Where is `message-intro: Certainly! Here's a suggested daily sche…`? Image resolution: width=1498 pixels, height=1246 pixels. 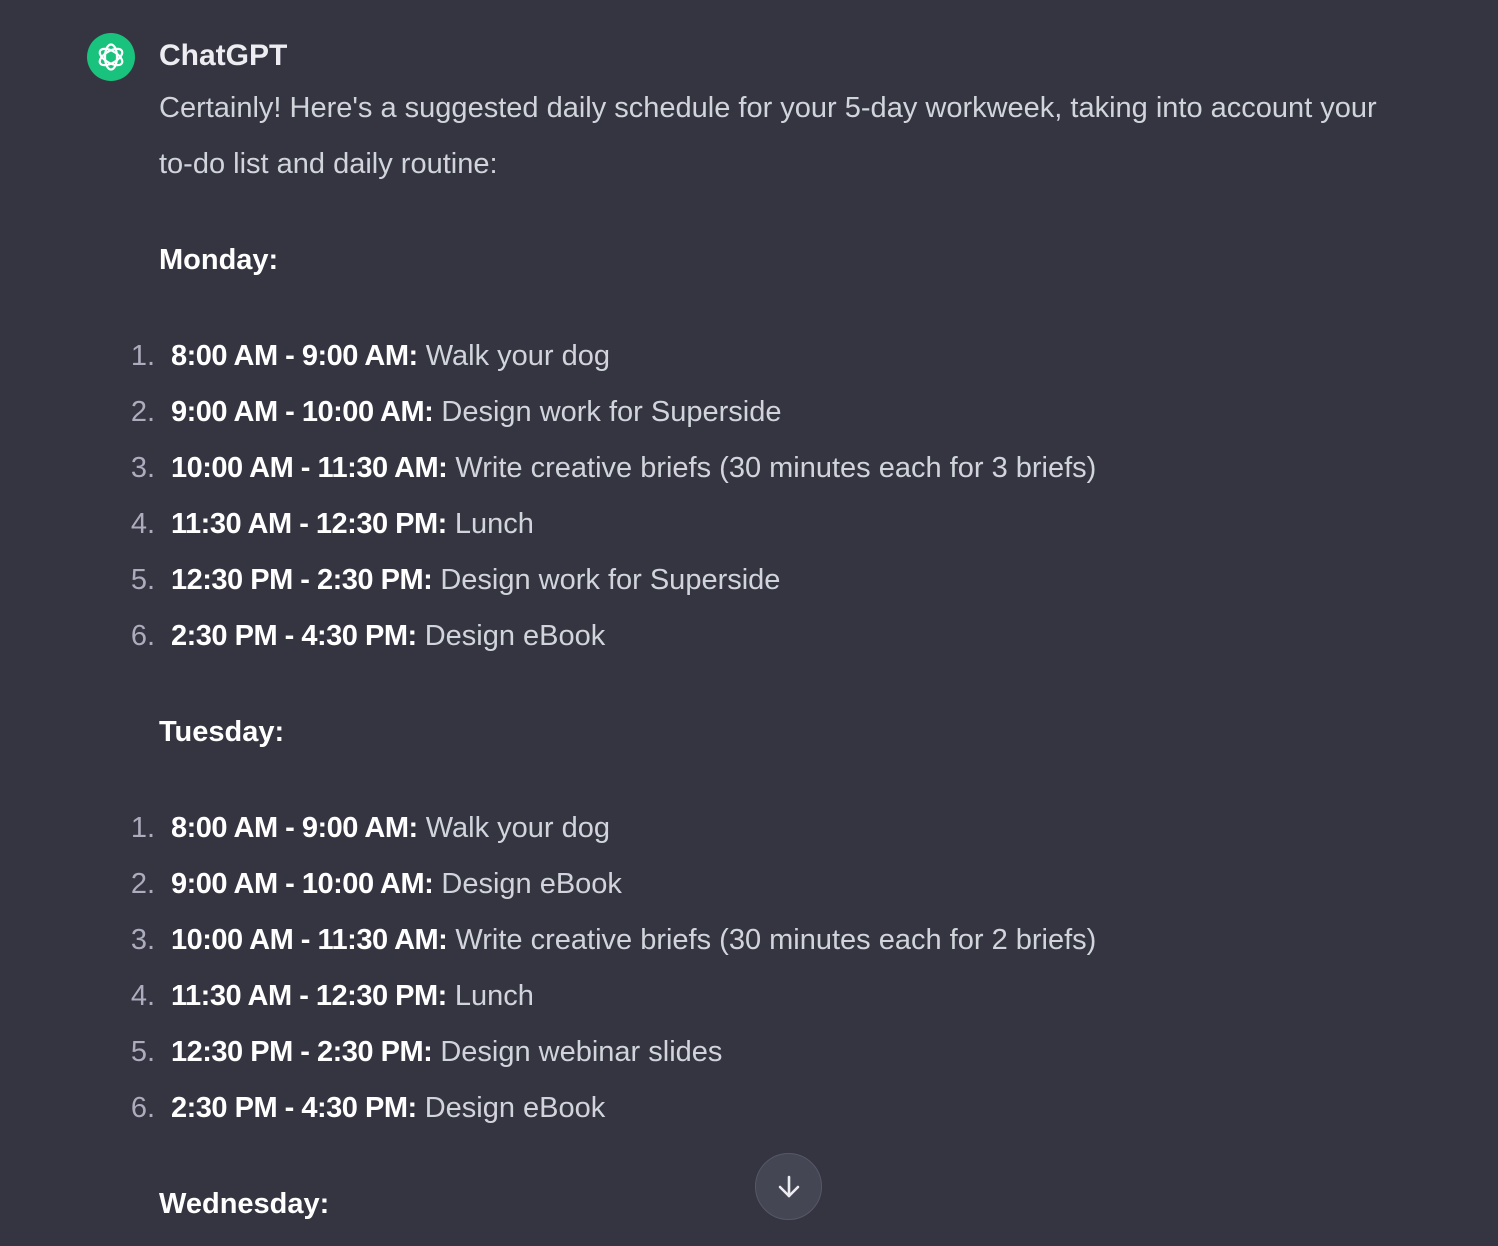 message-intro: Certainly! Here's a suggested daily sche… is located at coordinates (768, 136).